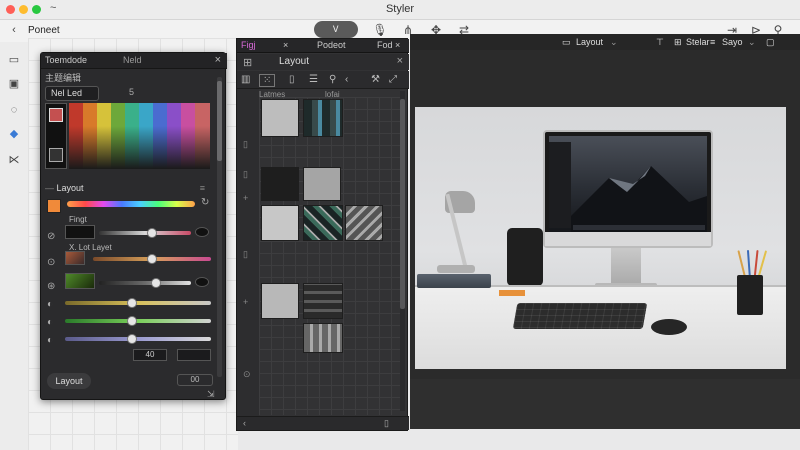 The height and width of the screenshot is (450, 800). What do you see at coordinates (131, 204) in the screenshot?
I see `hue-slider` at bounding box center [131, 204].